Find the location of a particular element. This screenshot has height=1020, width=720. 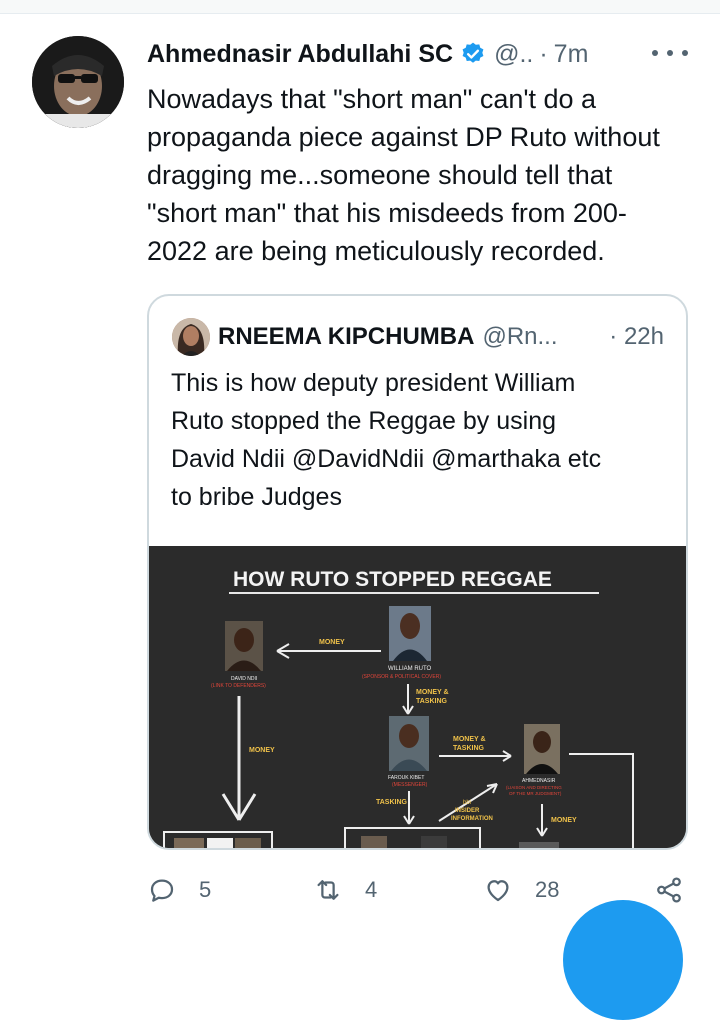

more-options-icon is located at coordinates (670, 53).